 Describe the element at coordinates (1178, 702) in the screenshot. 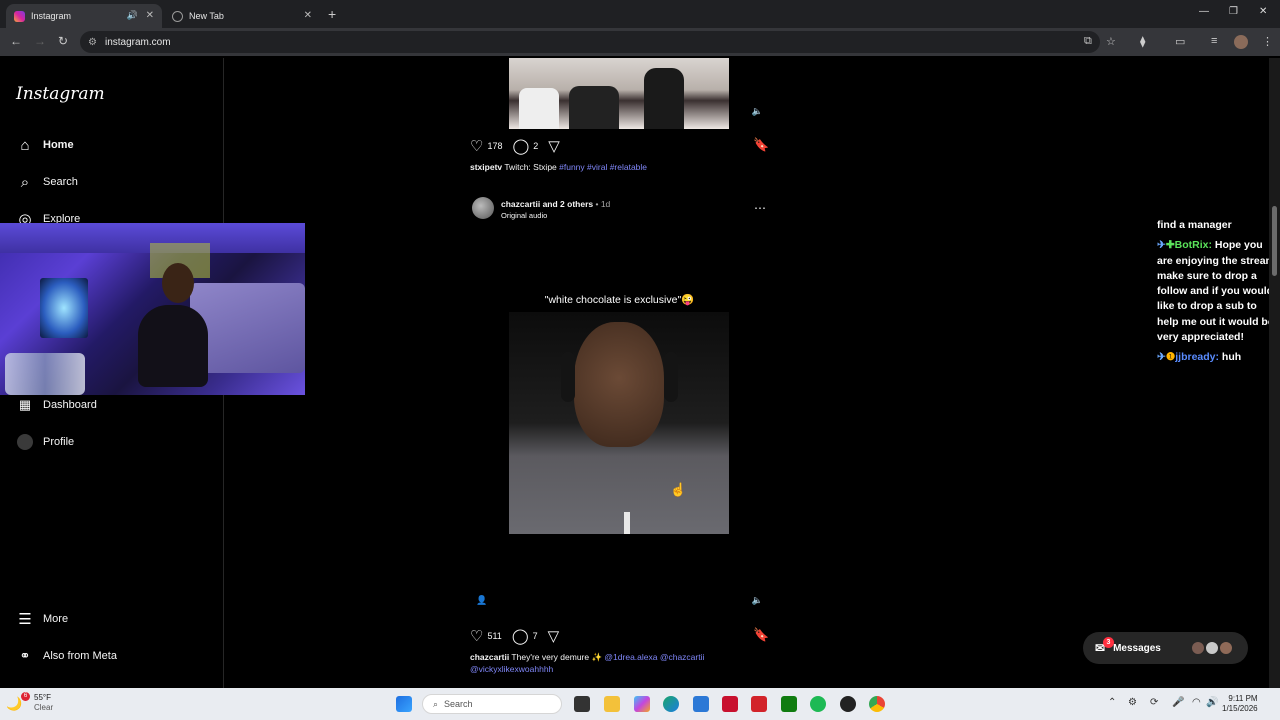

I see `tray-mic-icon: 🎤` at that location.